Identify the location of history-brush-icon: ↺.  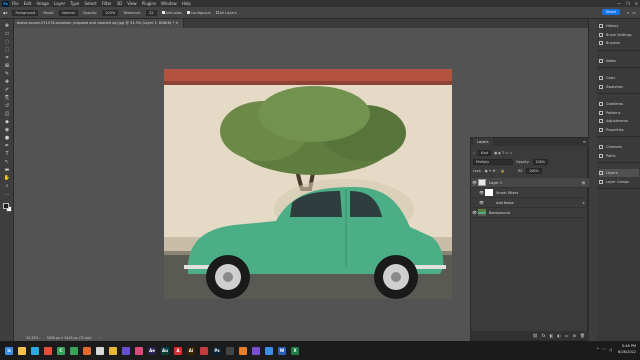
(7, 106).